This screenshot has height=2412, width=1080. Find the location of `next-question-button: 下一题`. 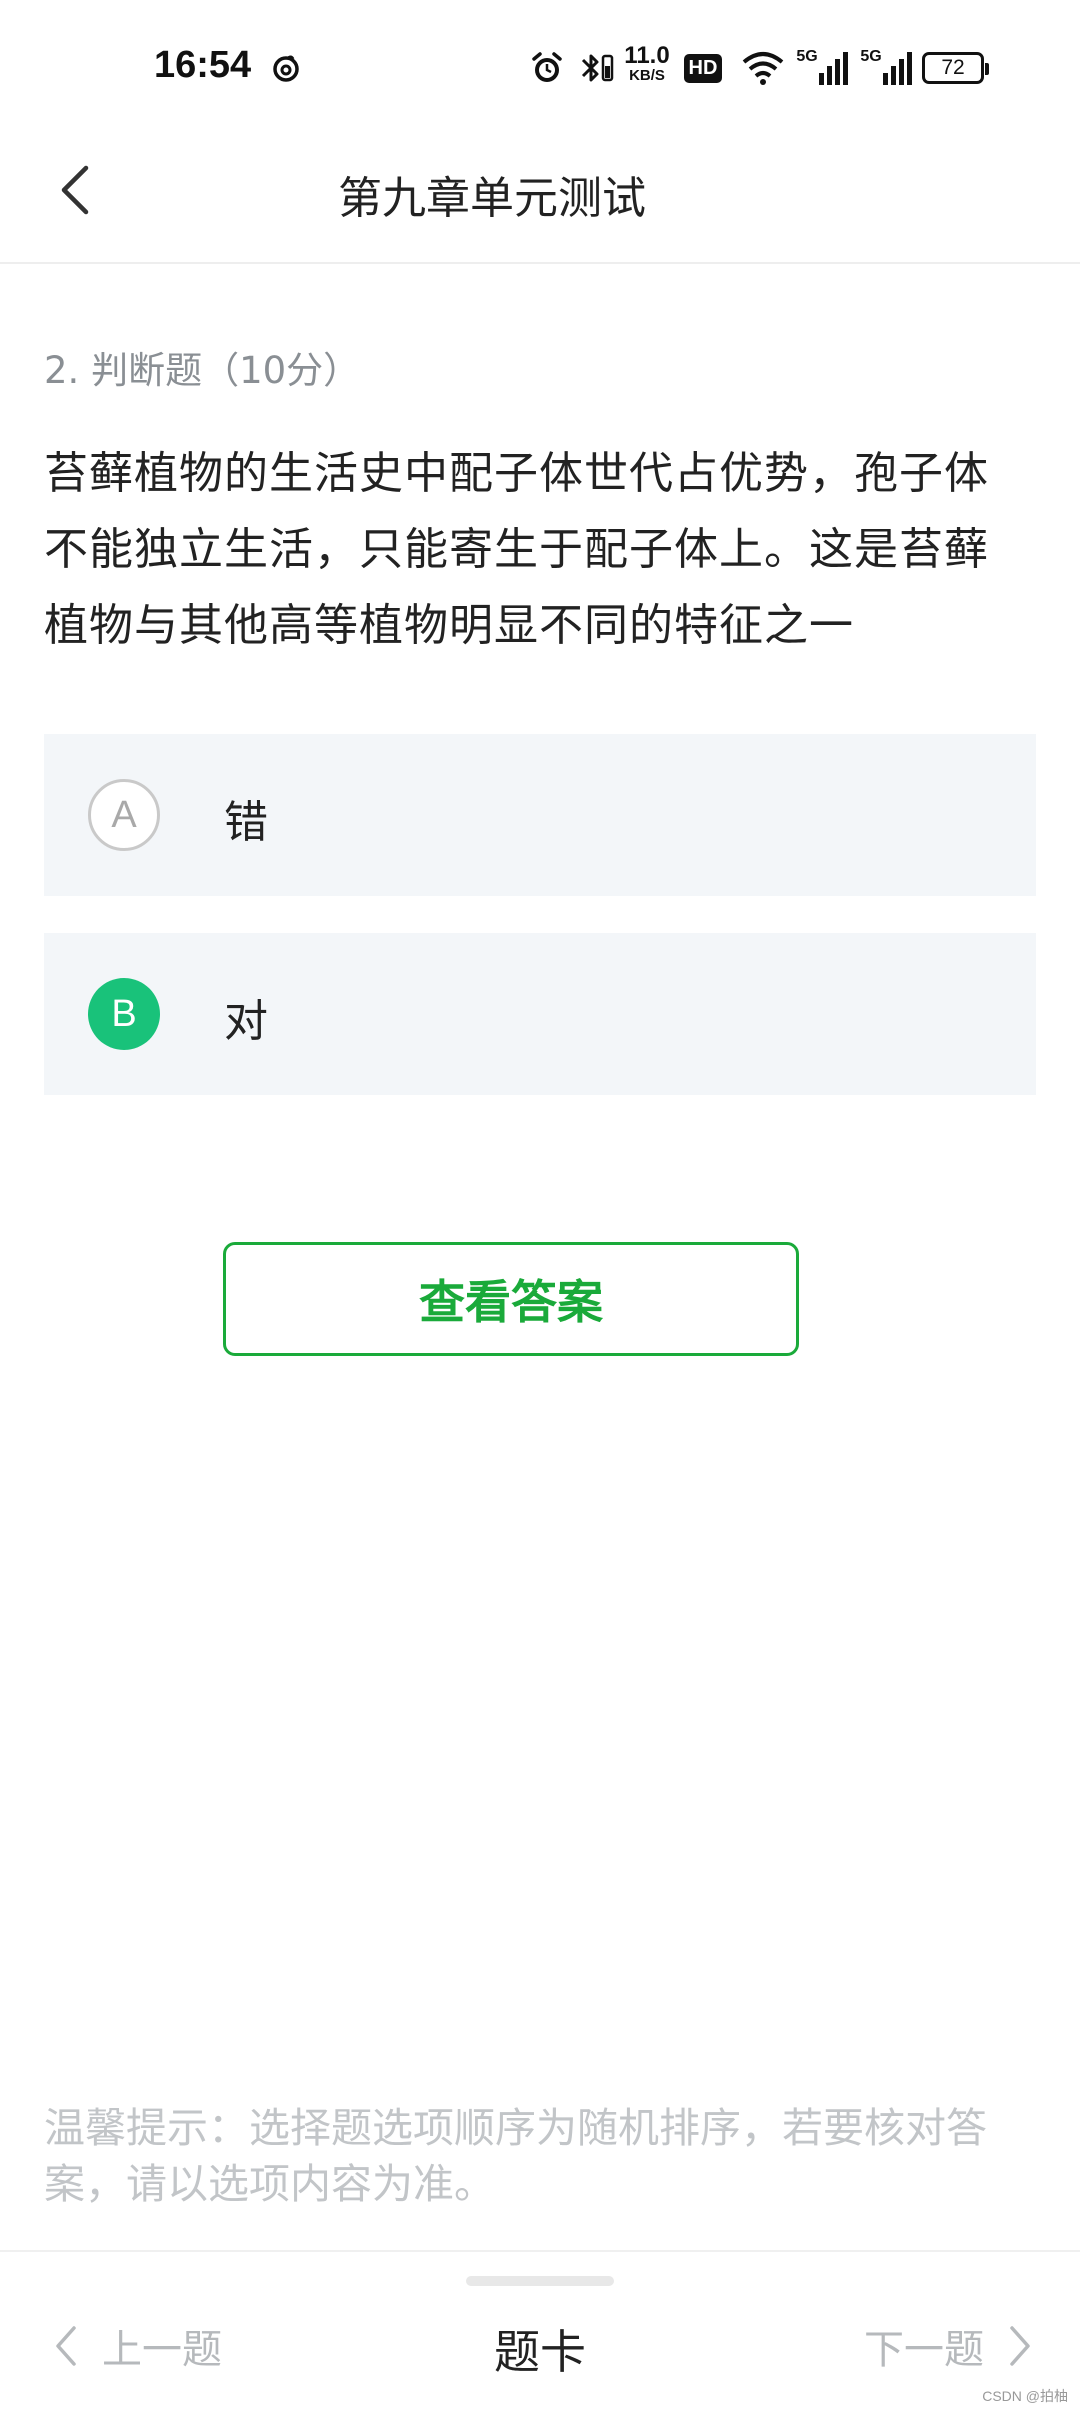

next-question-button: 下一题 is located at coordinates (949, 2346).